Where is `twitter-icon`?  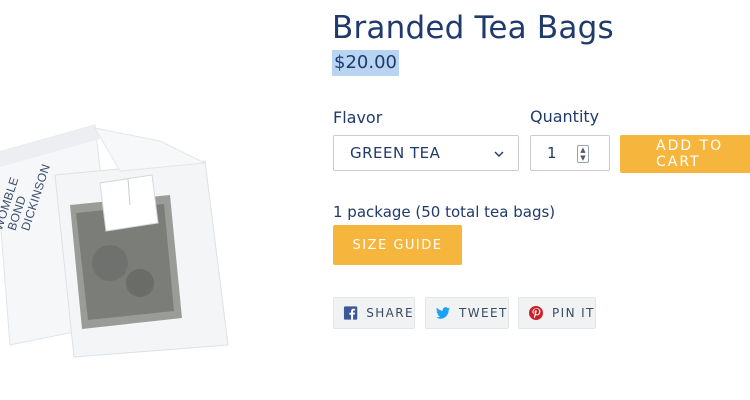
twitter-icon is located at coordinates (443, 313).